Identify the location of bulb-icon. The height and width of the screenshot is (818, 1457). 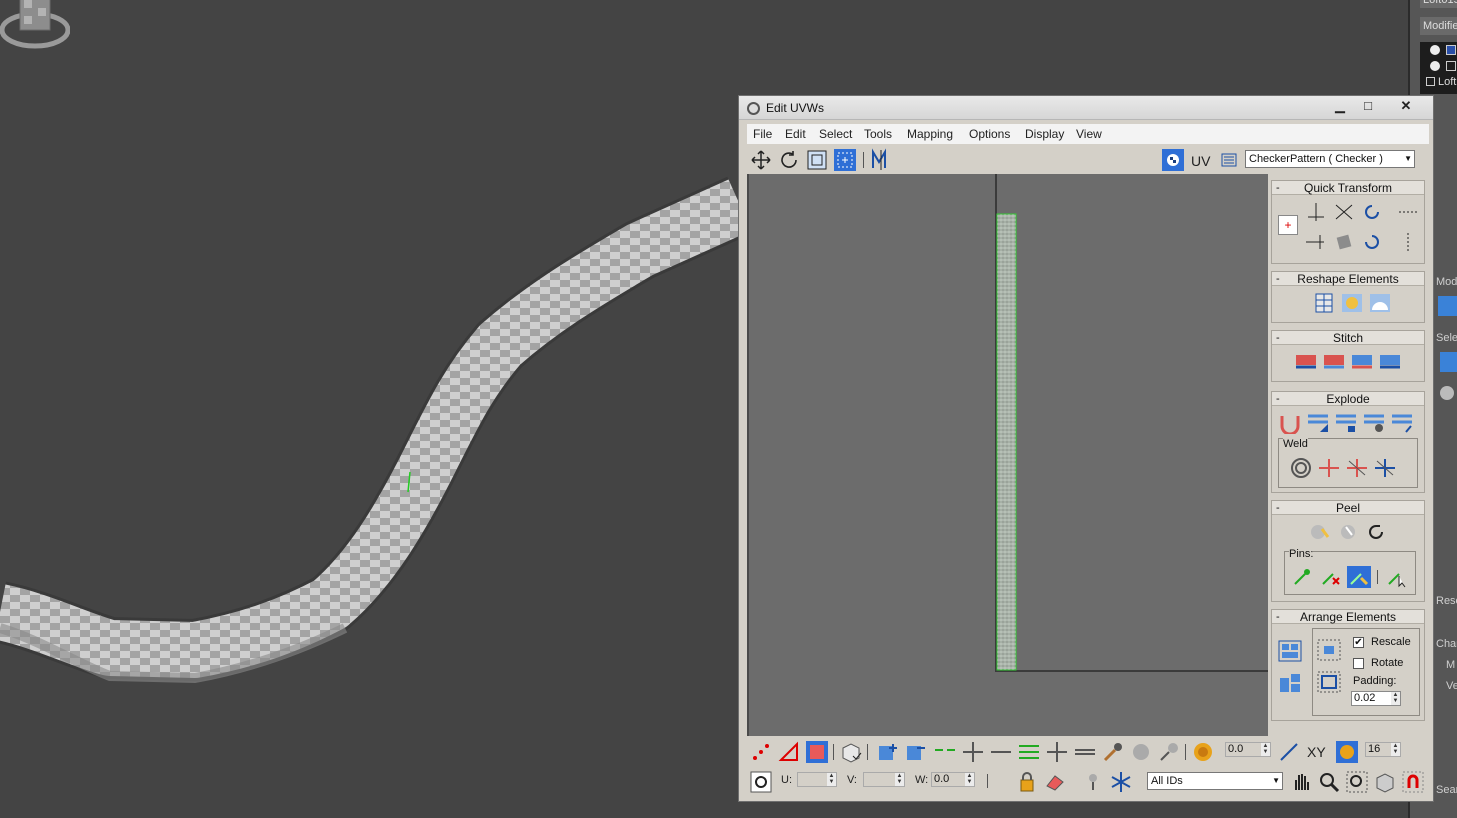
(1435, 50).